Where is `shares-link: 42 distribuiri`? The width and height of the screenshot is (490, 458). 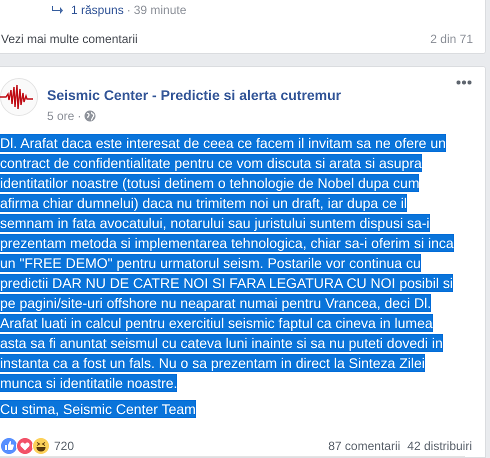
shares-link: 42 distribuiri is located at coordinates (439, 446).